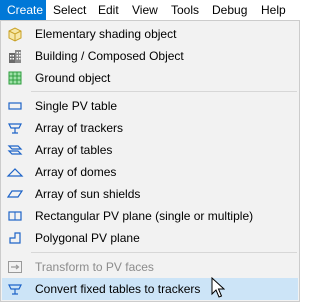 This screenshot has height=302, width=320. Describe the element at coordinates (74, 150) in the screenshot. I see `menu-item-label: Array of tables` at that location.